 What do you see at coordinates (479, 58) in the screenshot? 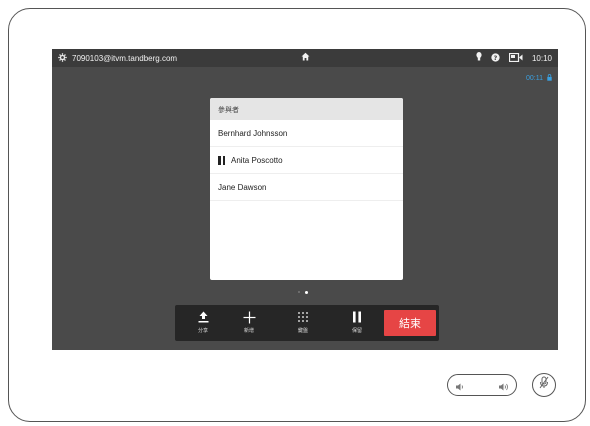
I see `lightbulb-icon` at bounding box center [479, 58].